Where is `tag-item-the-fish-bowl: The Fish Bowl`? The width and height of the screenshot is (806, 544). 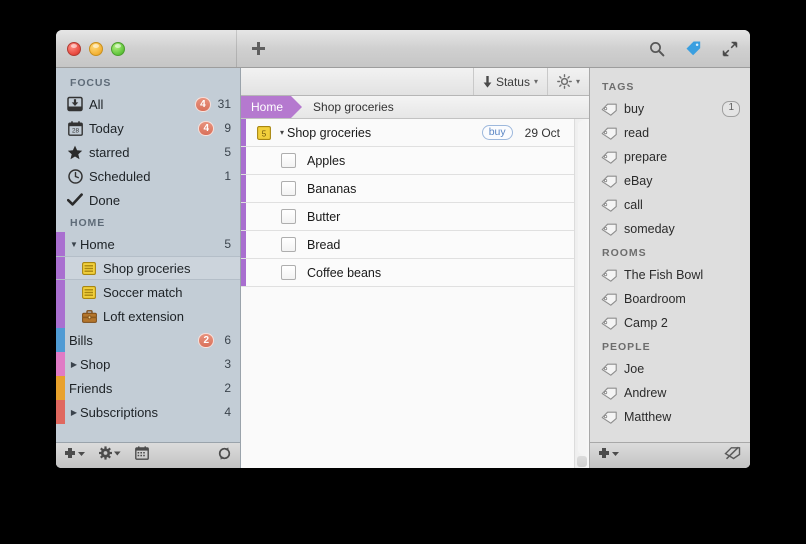 tag-item-the-fish-bowl: The Fish Bowl is located at coordinates (670, 275).